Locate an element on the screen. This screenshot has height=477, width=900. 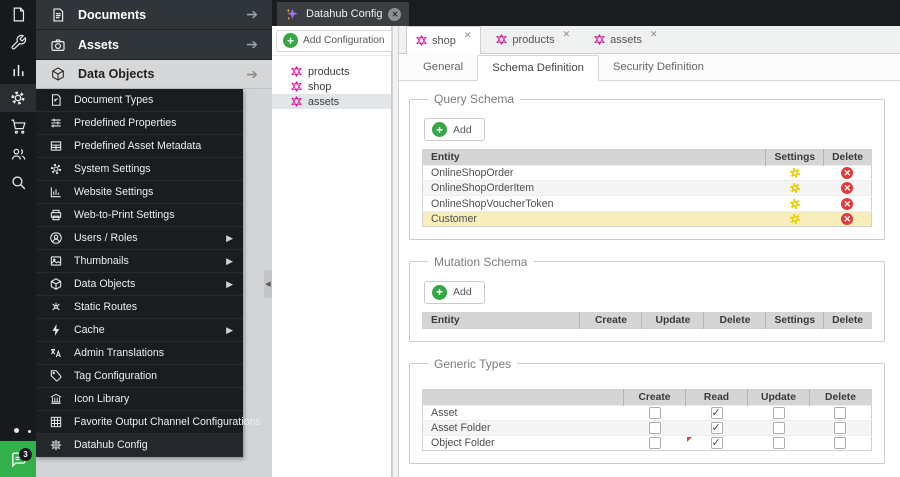
grid-icon is located at coordinates (56, 422).